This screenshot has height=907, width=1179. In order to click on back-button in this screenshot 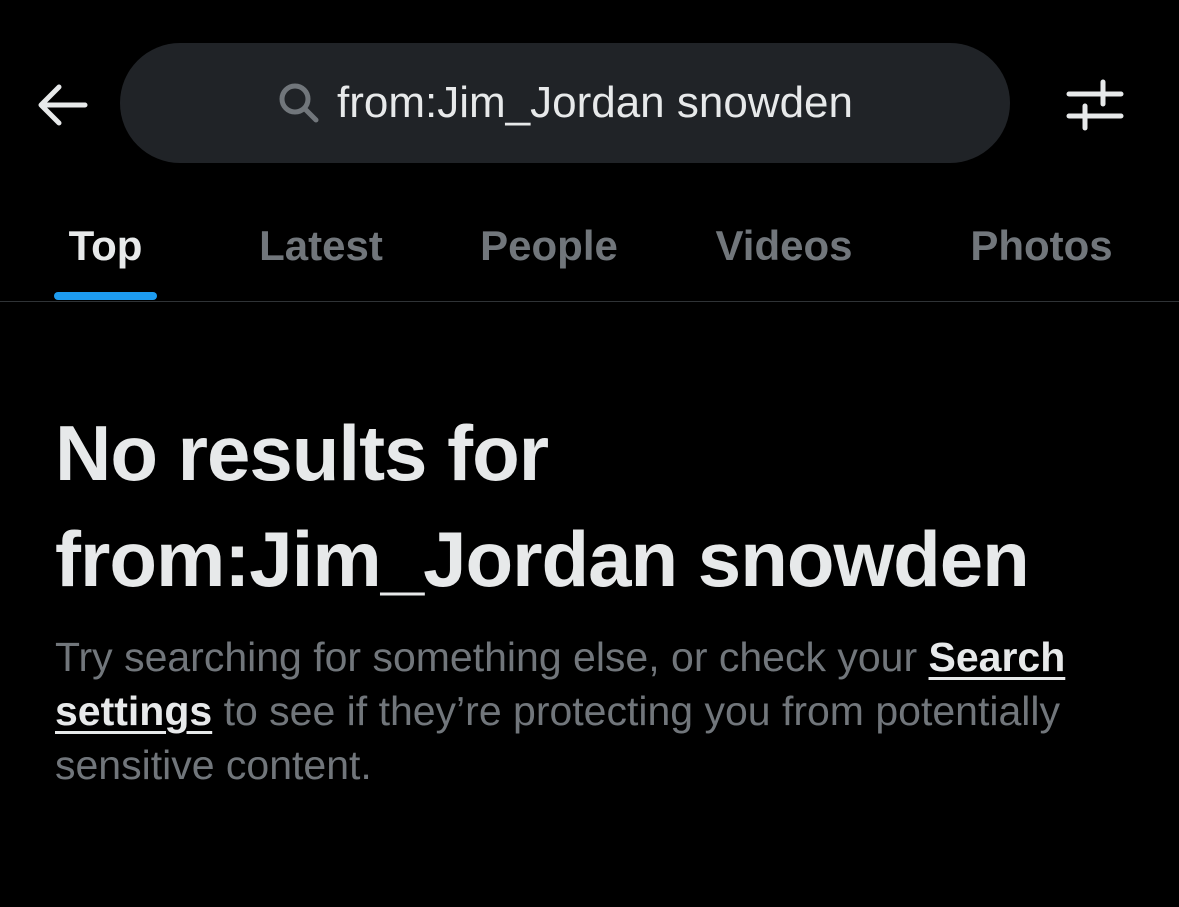, I will do `click(61, 105)`.